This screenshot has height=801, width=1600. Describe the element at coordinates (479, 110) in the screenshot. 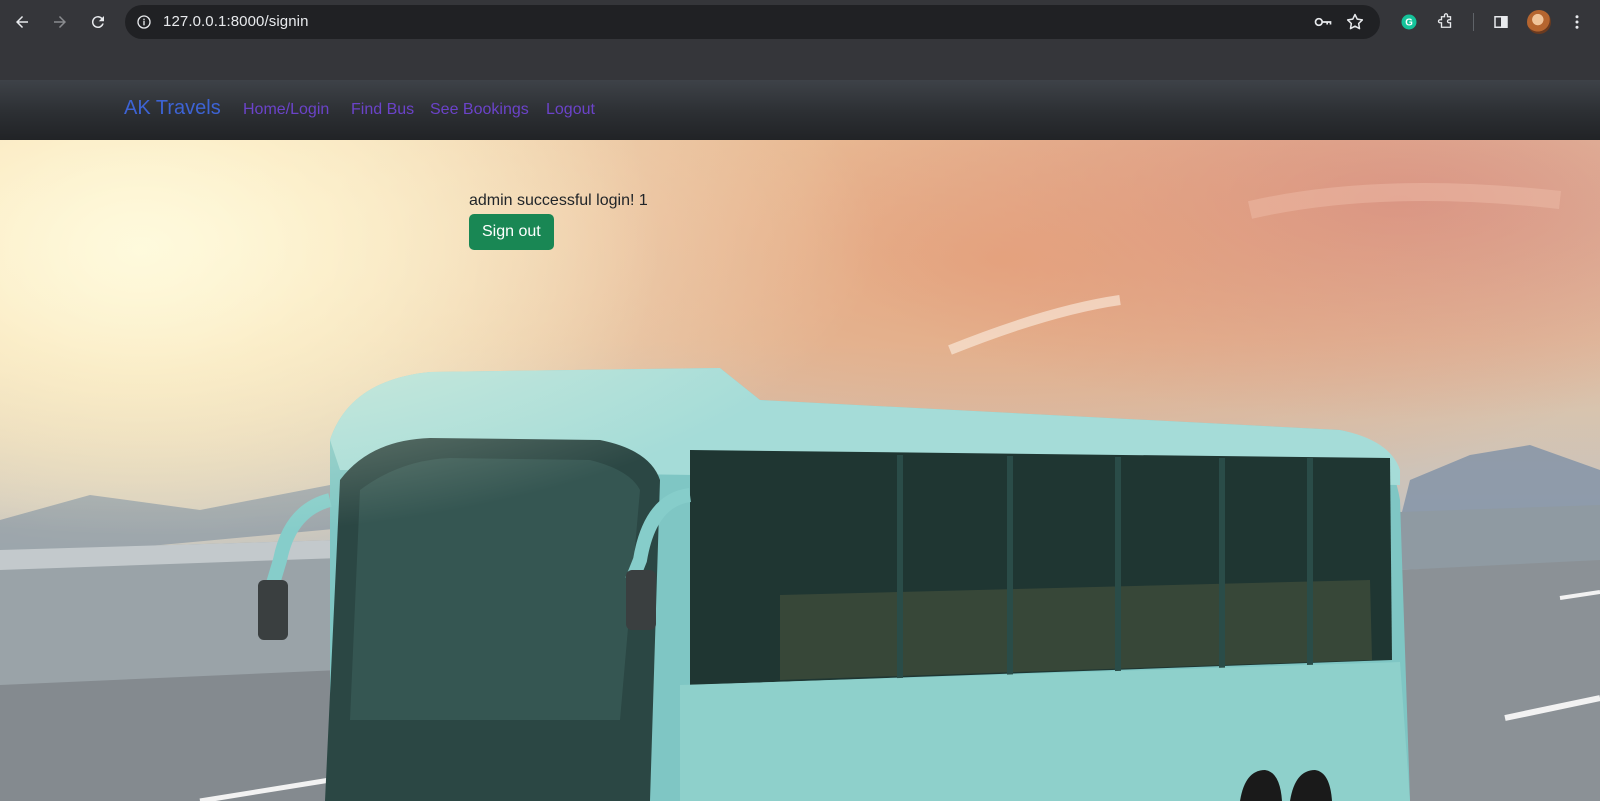

I see `nav-link-see-bookings: See Bookings` at that location.